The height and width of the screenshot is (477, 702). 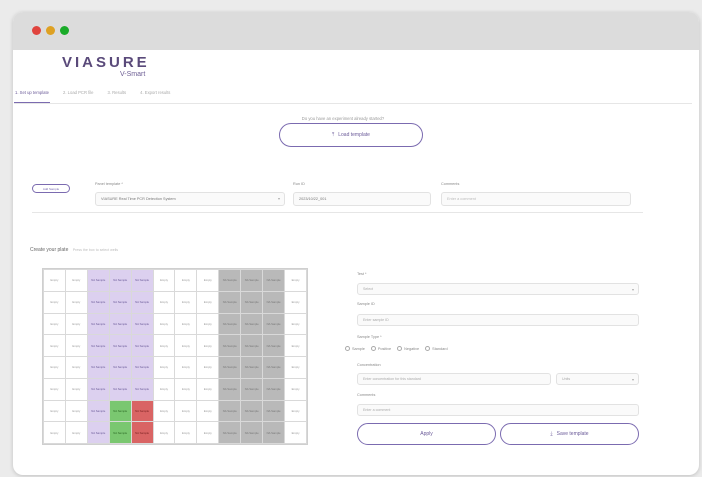 I want to click on comments-field: Enter a comment, so click(x=536, y=199).